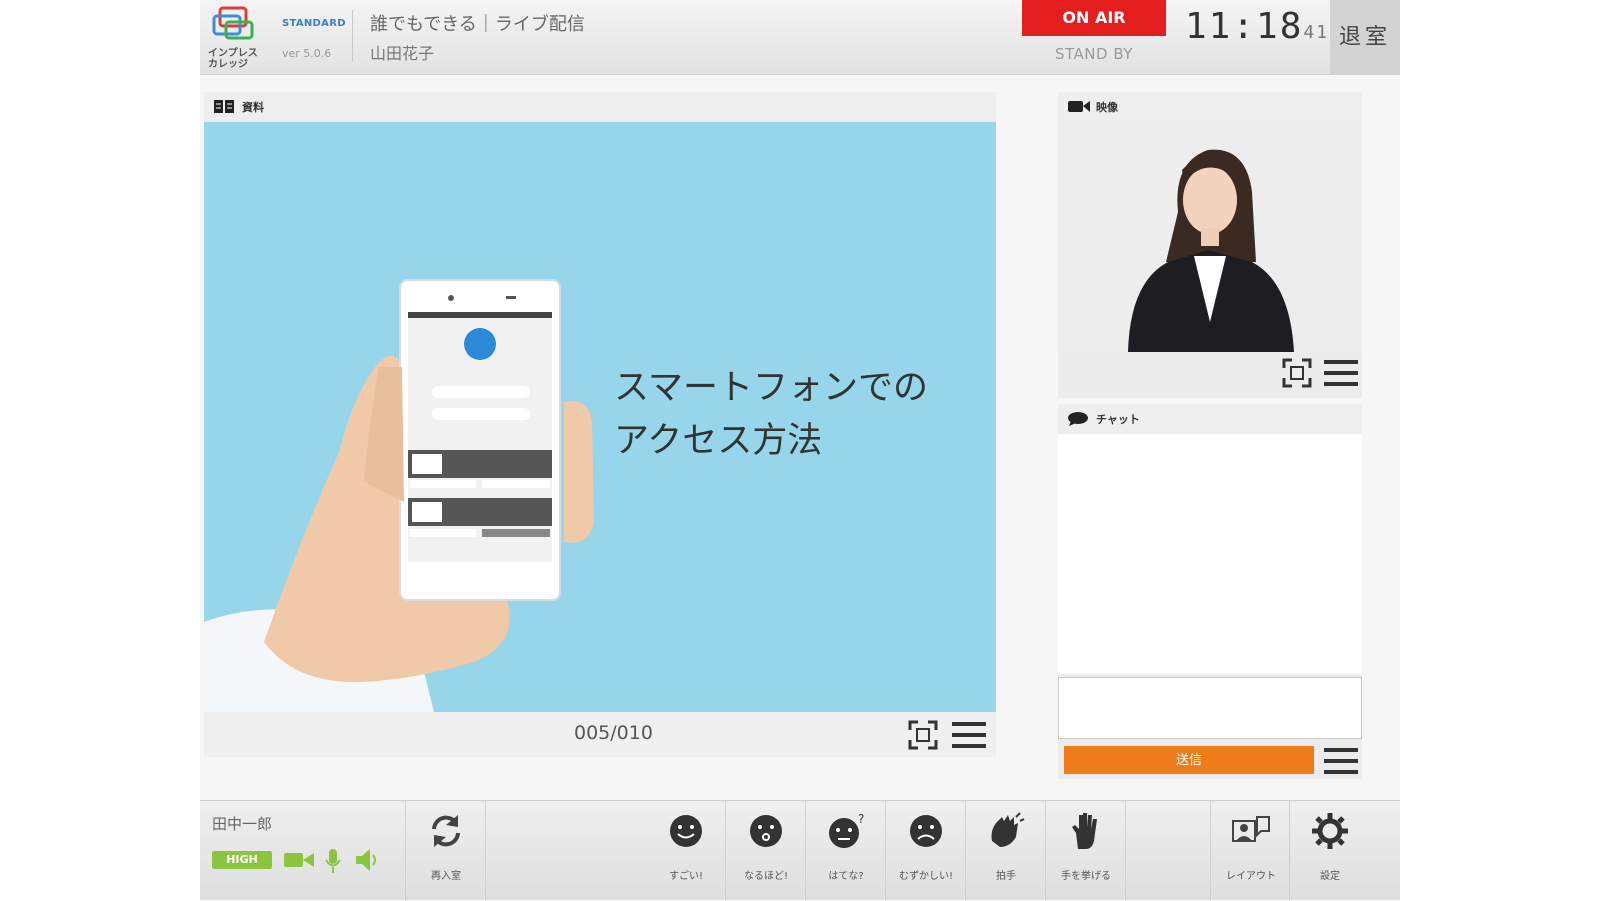  I want to click on reaction-understood-button: なるほど!, so click(766, 851).